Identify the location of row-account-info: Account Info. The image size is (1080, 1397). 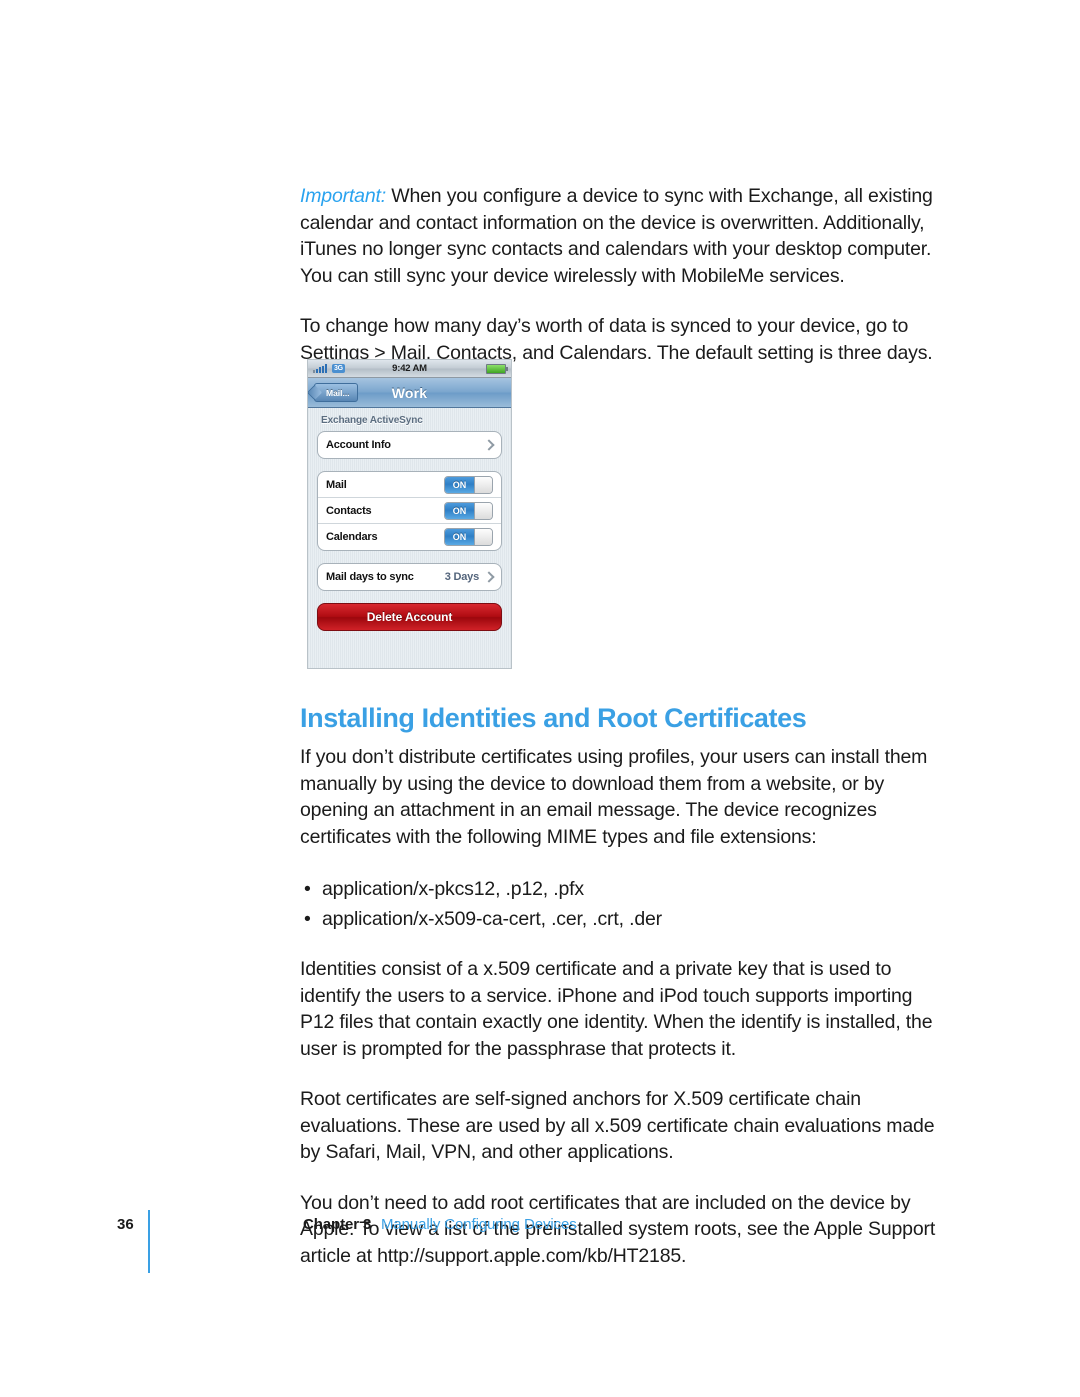
(409, 445).